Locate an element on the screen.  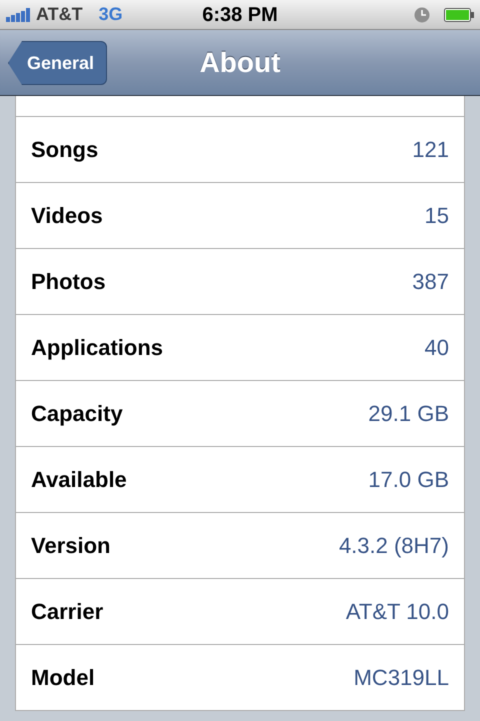
row-value: MC319LL is located at coordinates (401, 678).